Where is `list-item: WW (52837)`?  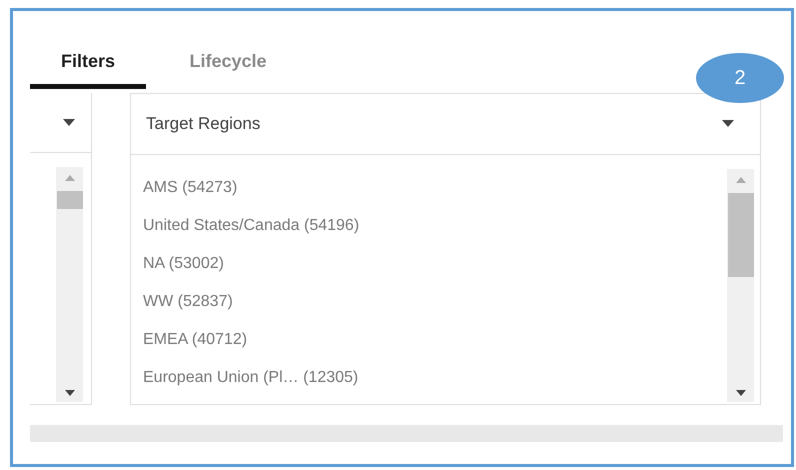
list-item: WW (52837) is located at coordinates (435, 302).